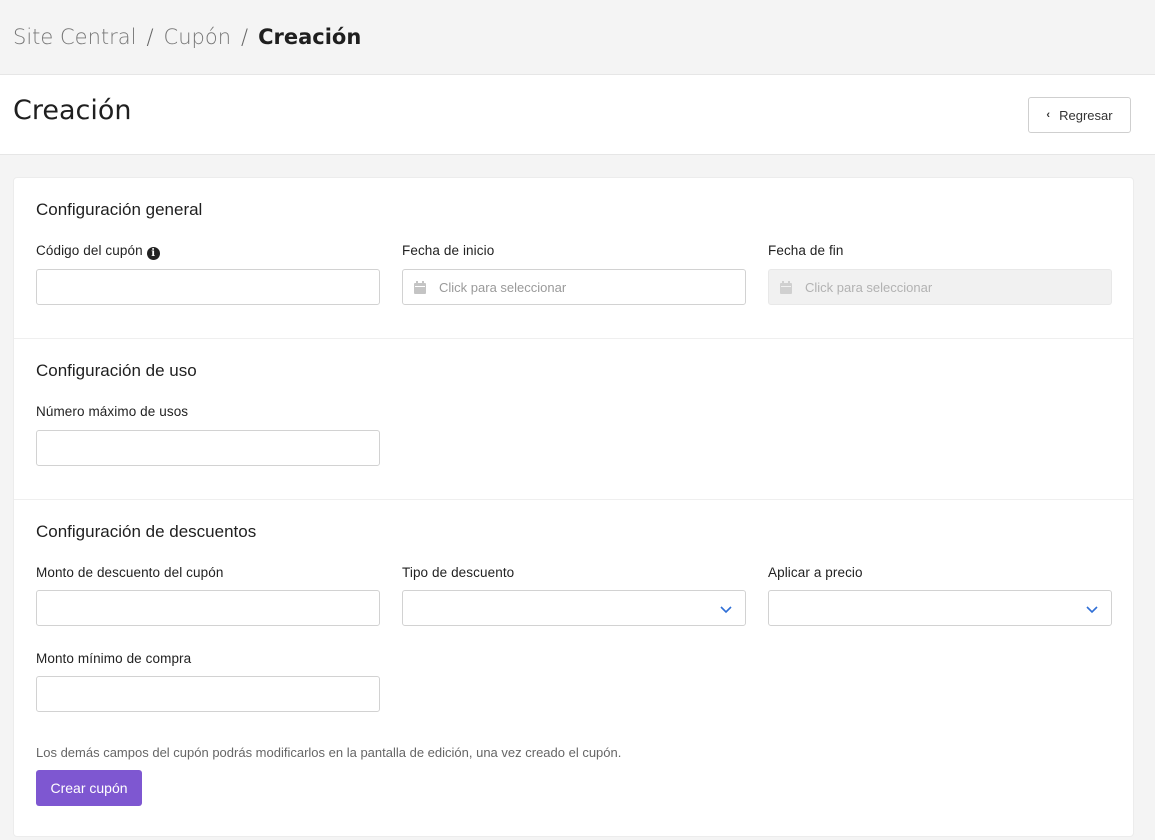  I want to click on min-purchase-label: Monto mínimo de compra, so click(114, 658).